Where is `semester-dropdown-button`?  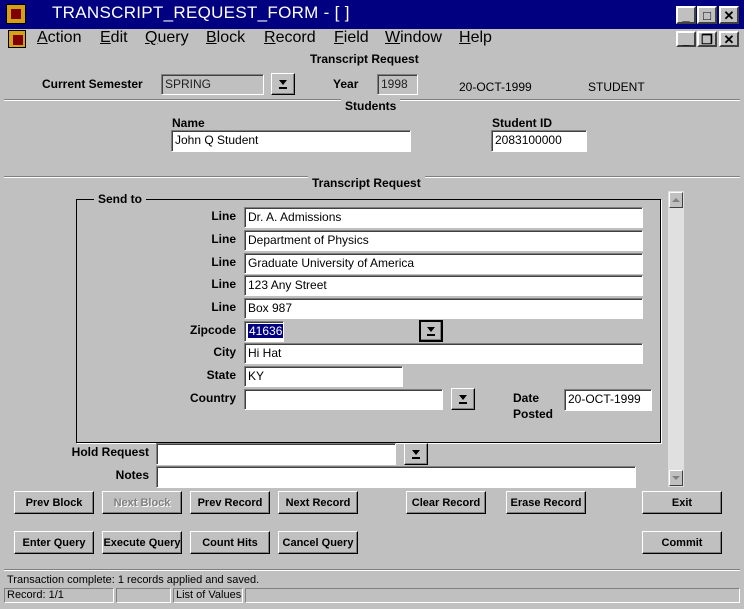
semester-dropdown-button is located at coordinates (283, 84).